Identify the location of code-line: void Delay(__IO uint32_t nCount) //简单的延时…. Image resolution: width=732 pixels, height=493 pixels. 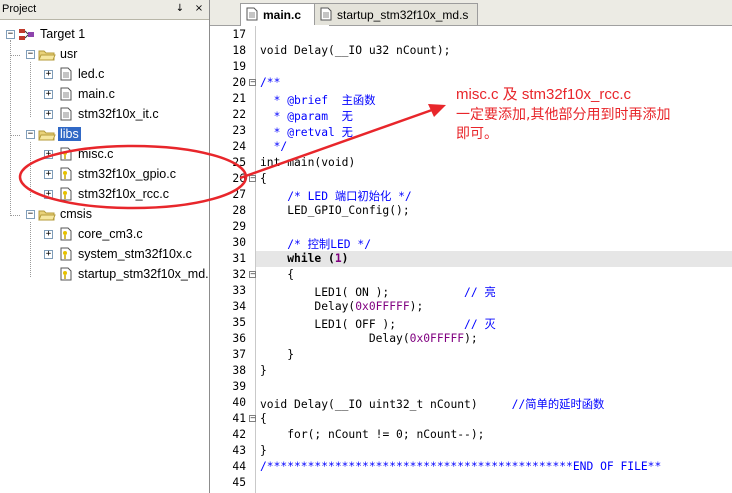
(432, 404).